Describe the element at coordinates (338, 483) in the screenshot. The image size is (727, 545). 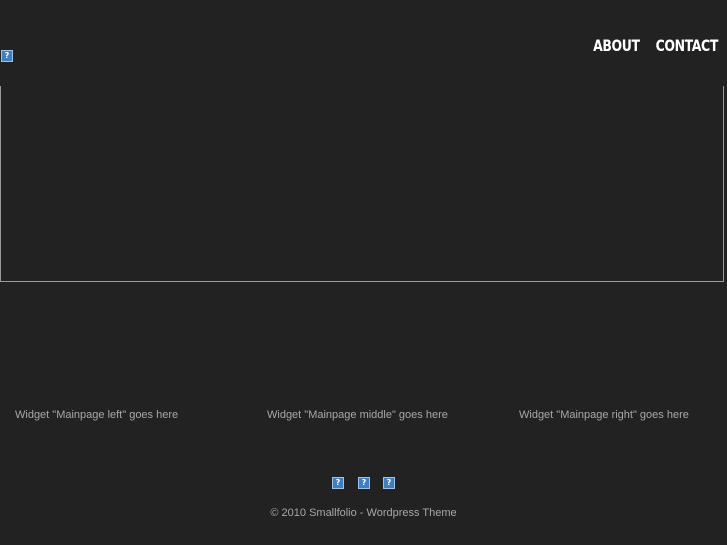
I see `social-link-1-broken-image-icon: ?` at that location.